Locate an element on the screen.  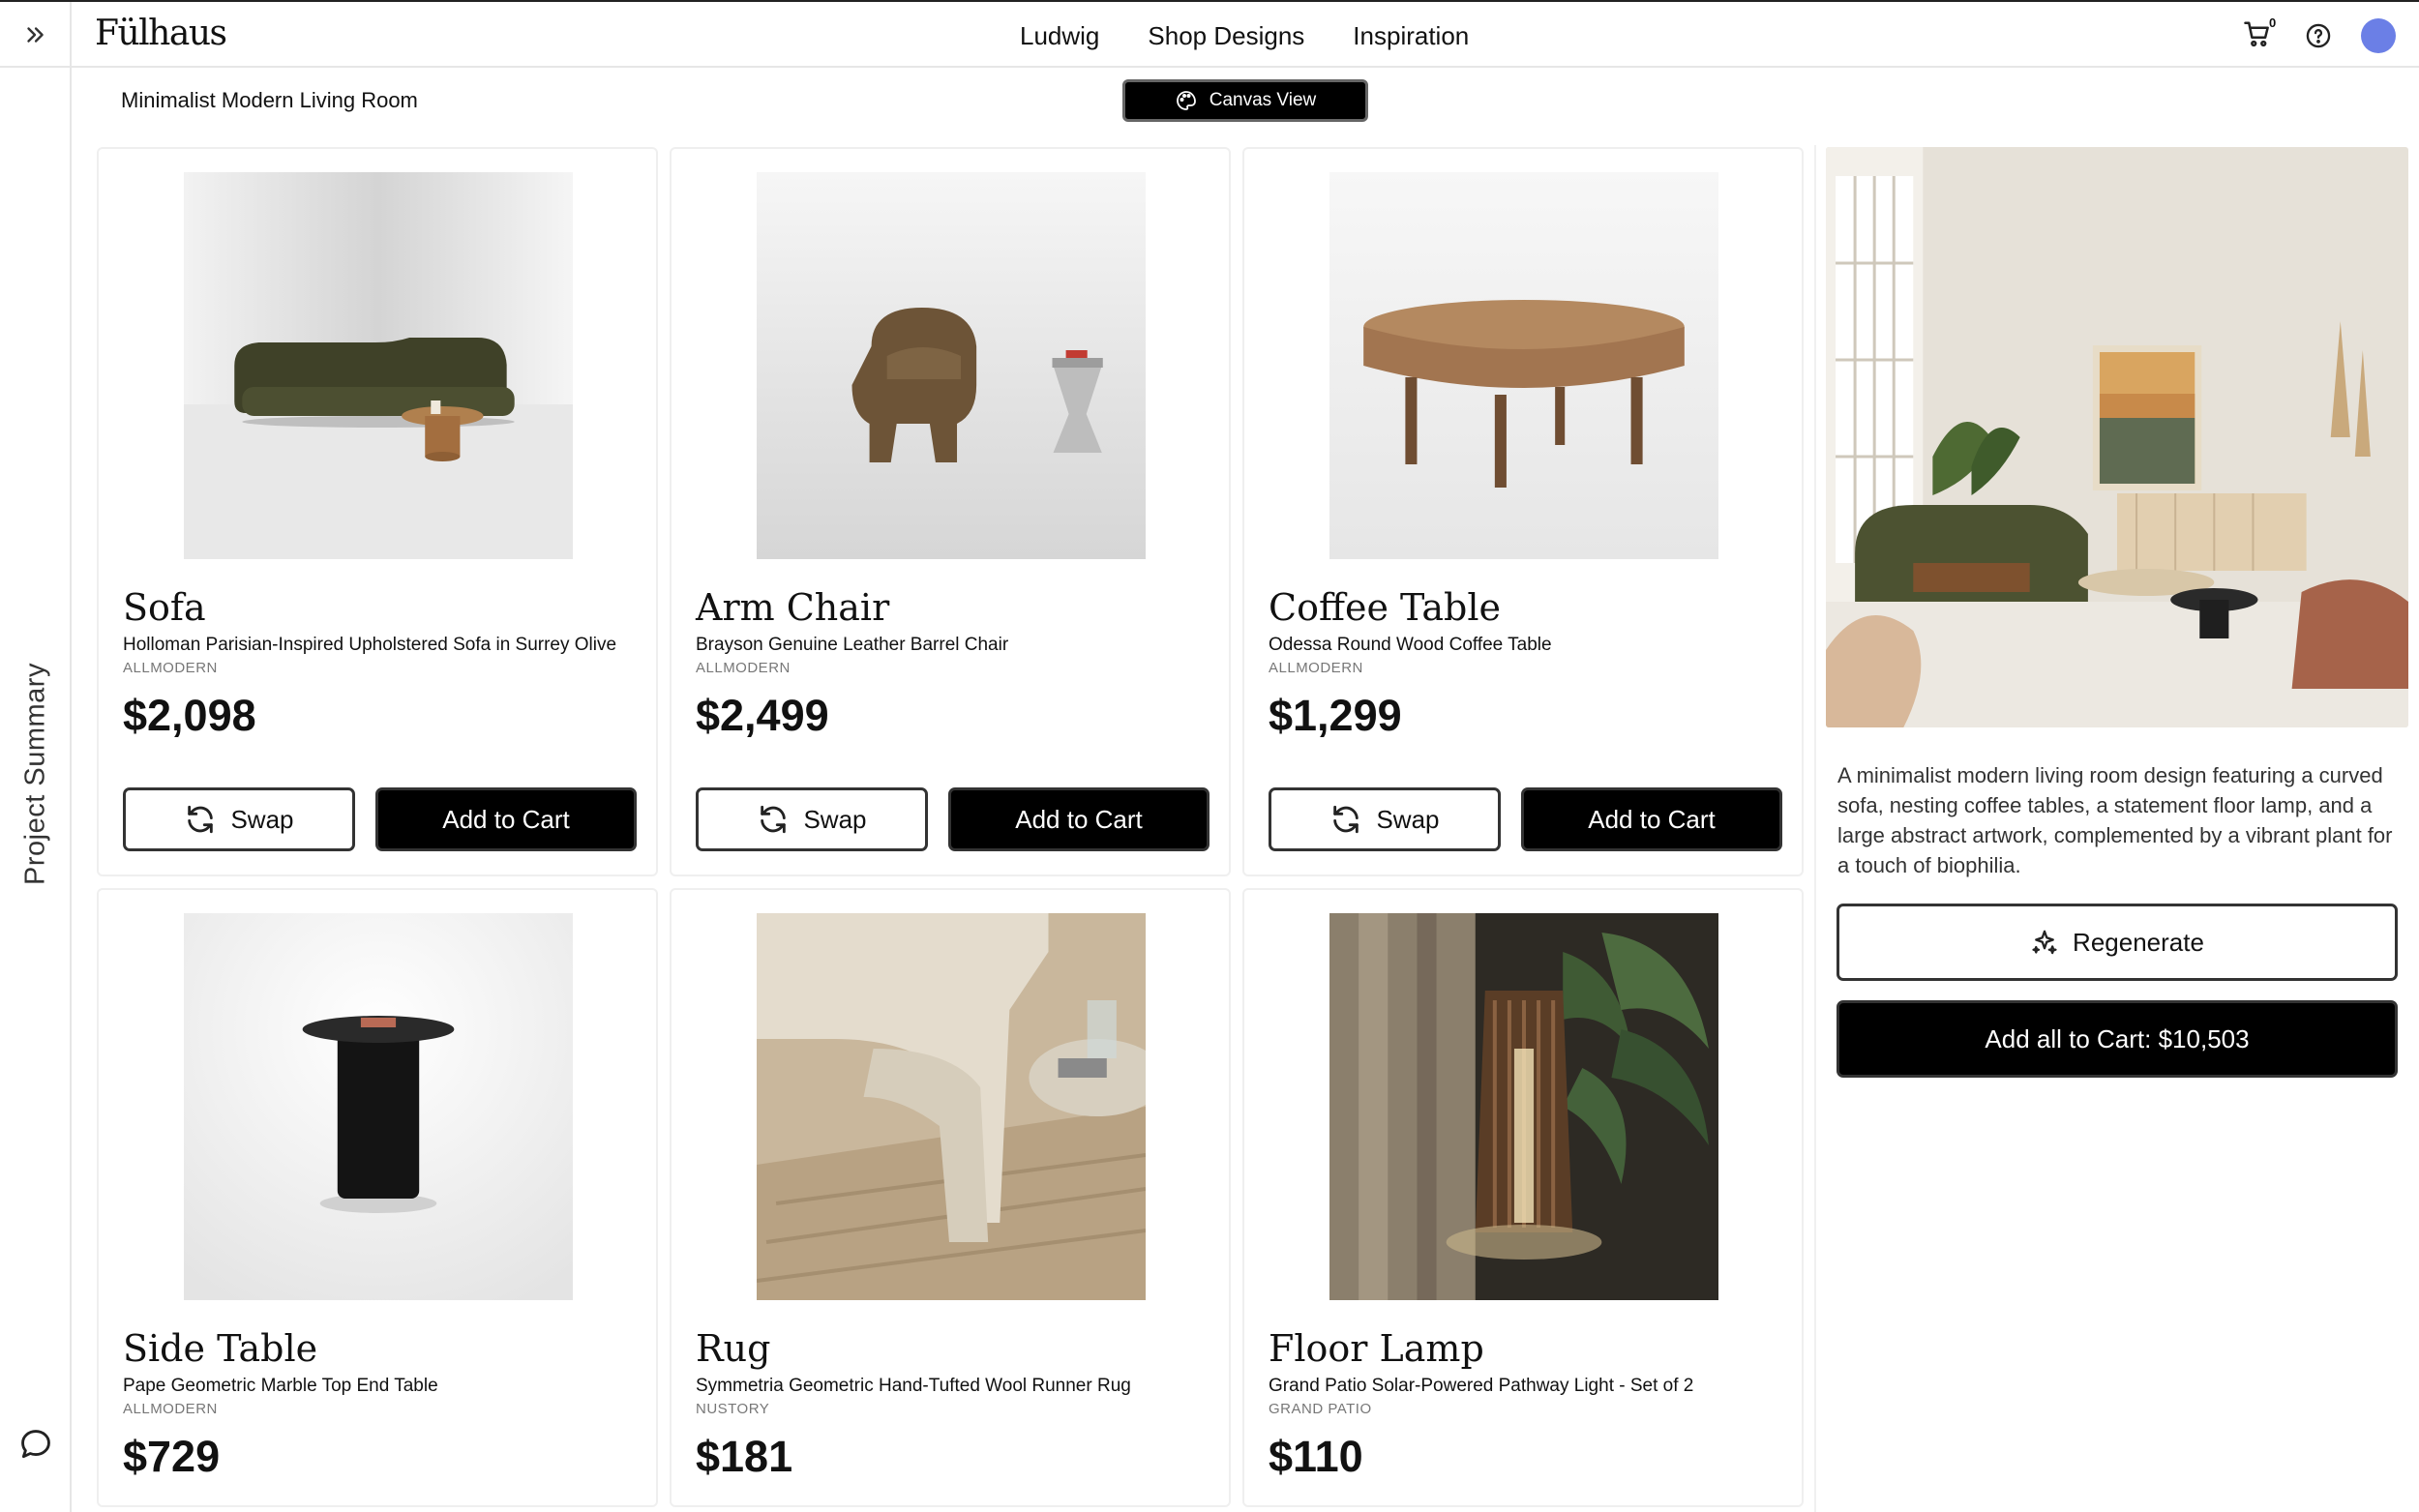
fulhaus-logo: Fülhaus is located at coordinates (161, 34).